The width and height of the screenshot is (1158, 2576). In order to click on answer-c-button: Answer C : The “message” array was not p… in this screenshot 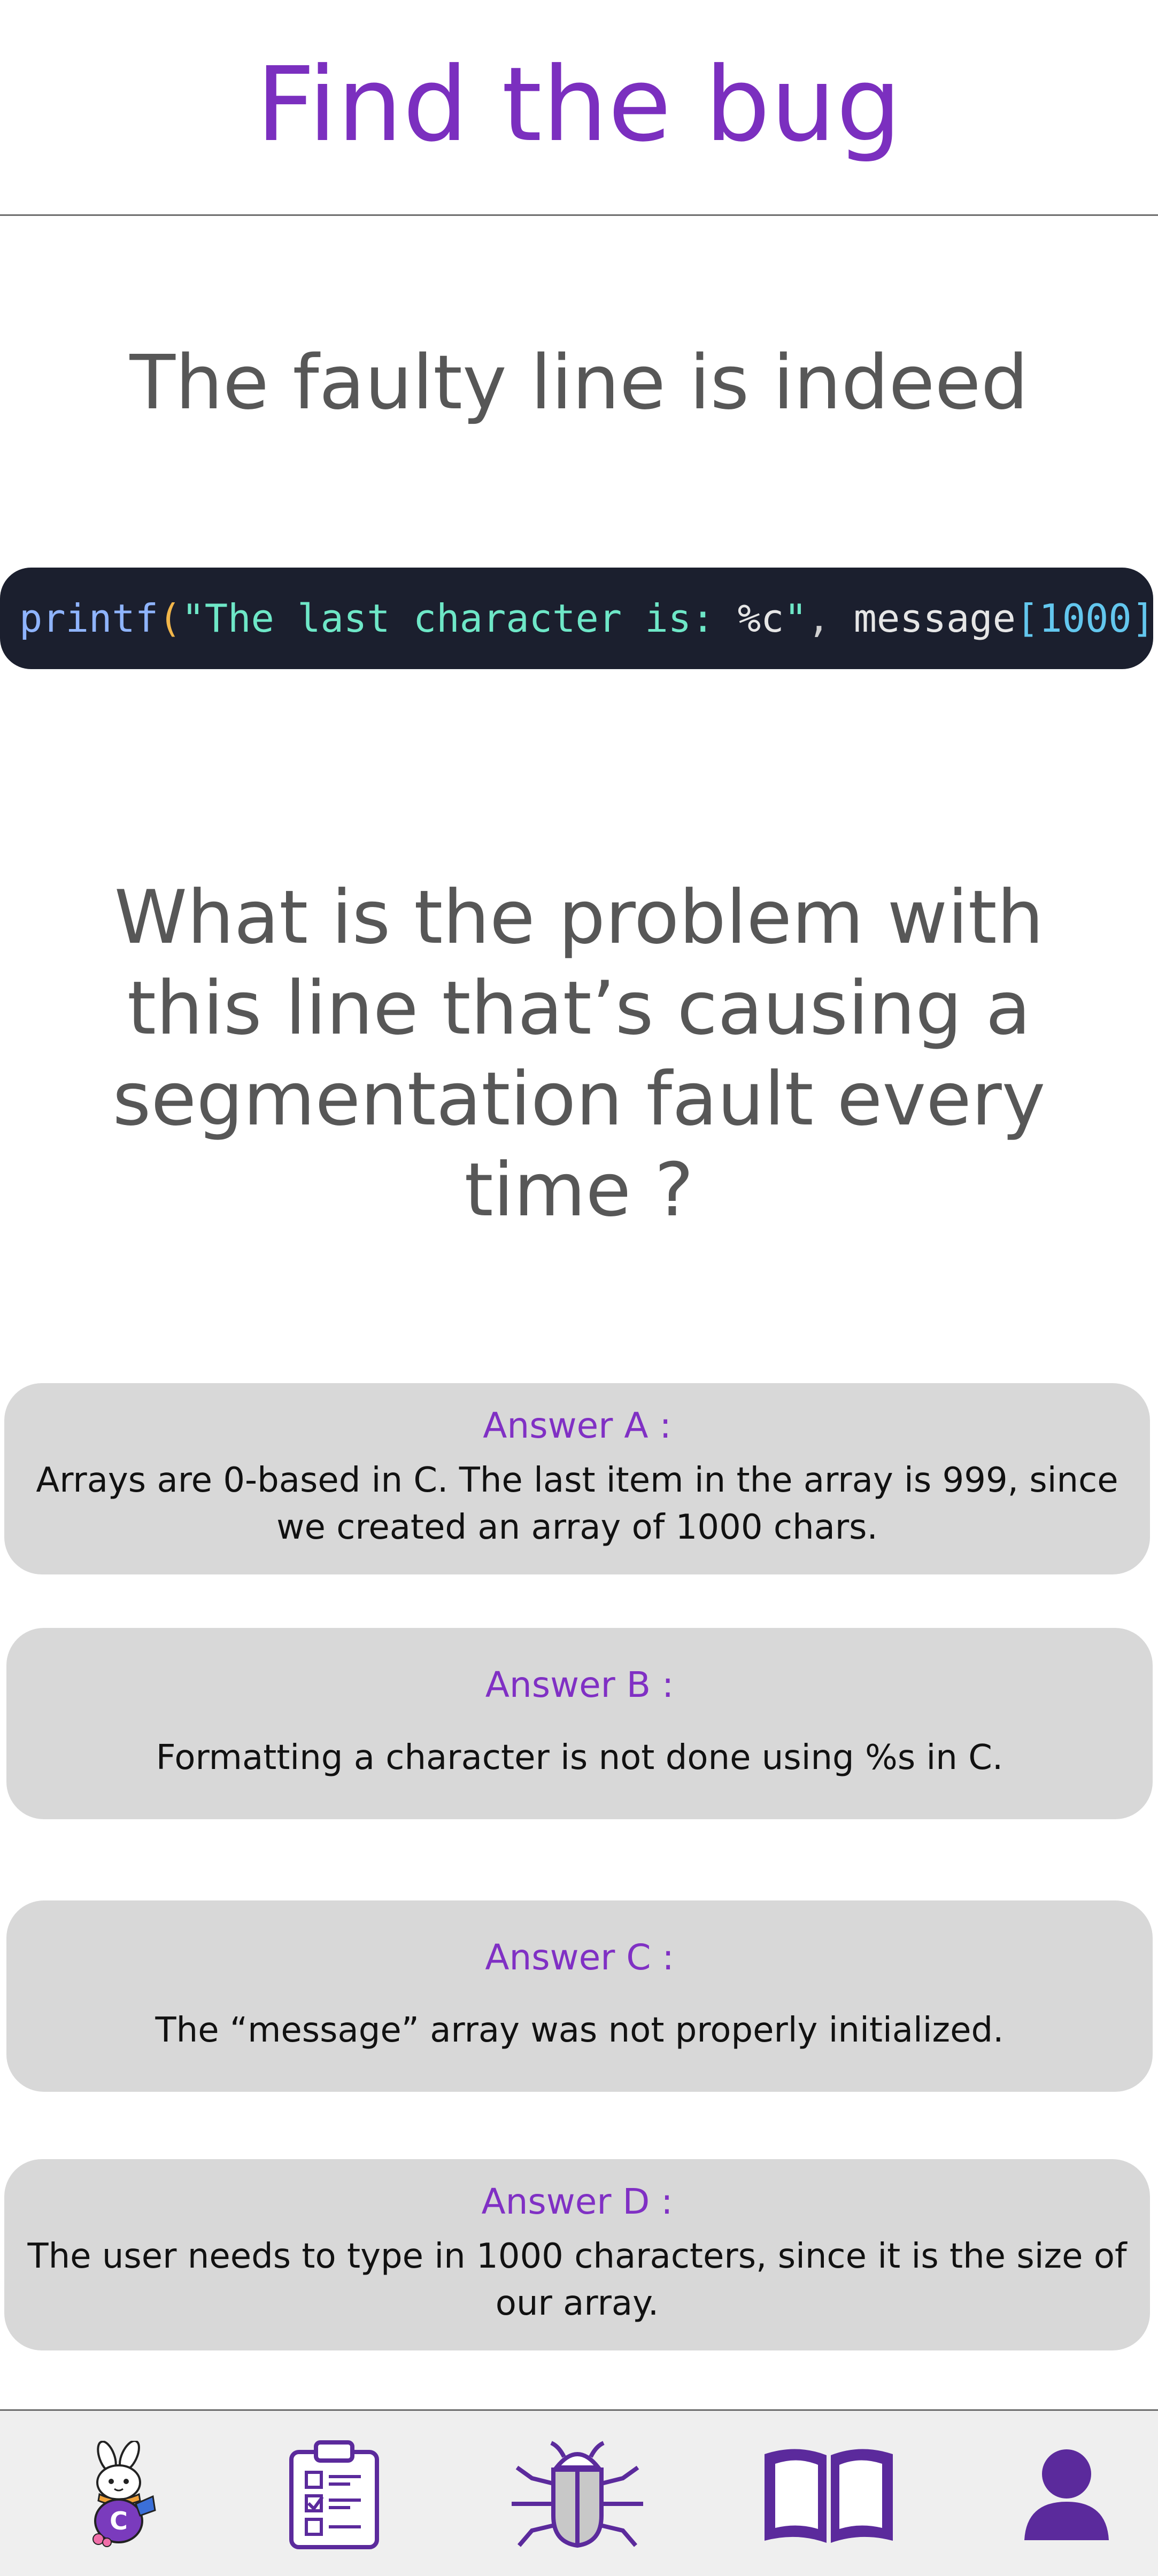, I will do `click(579, 1996)`.